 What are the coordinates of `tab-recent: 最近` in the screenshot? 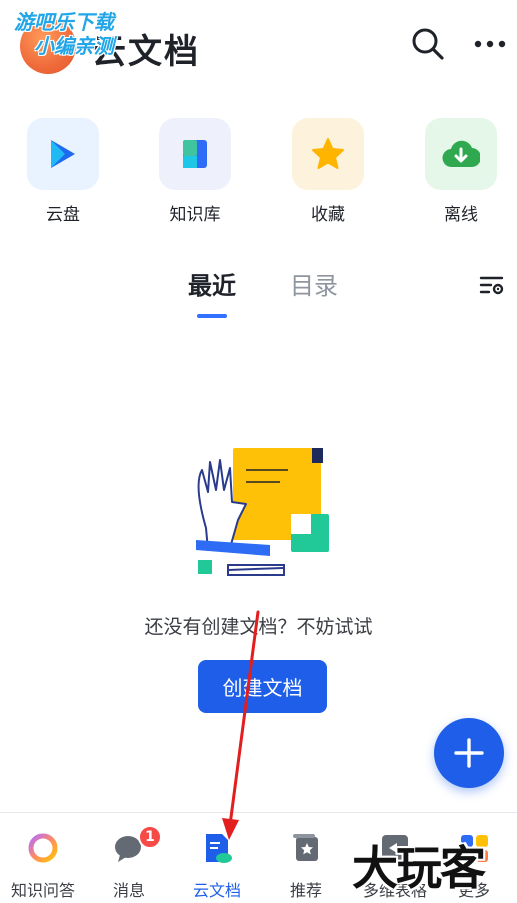 It's located at (212, 283).